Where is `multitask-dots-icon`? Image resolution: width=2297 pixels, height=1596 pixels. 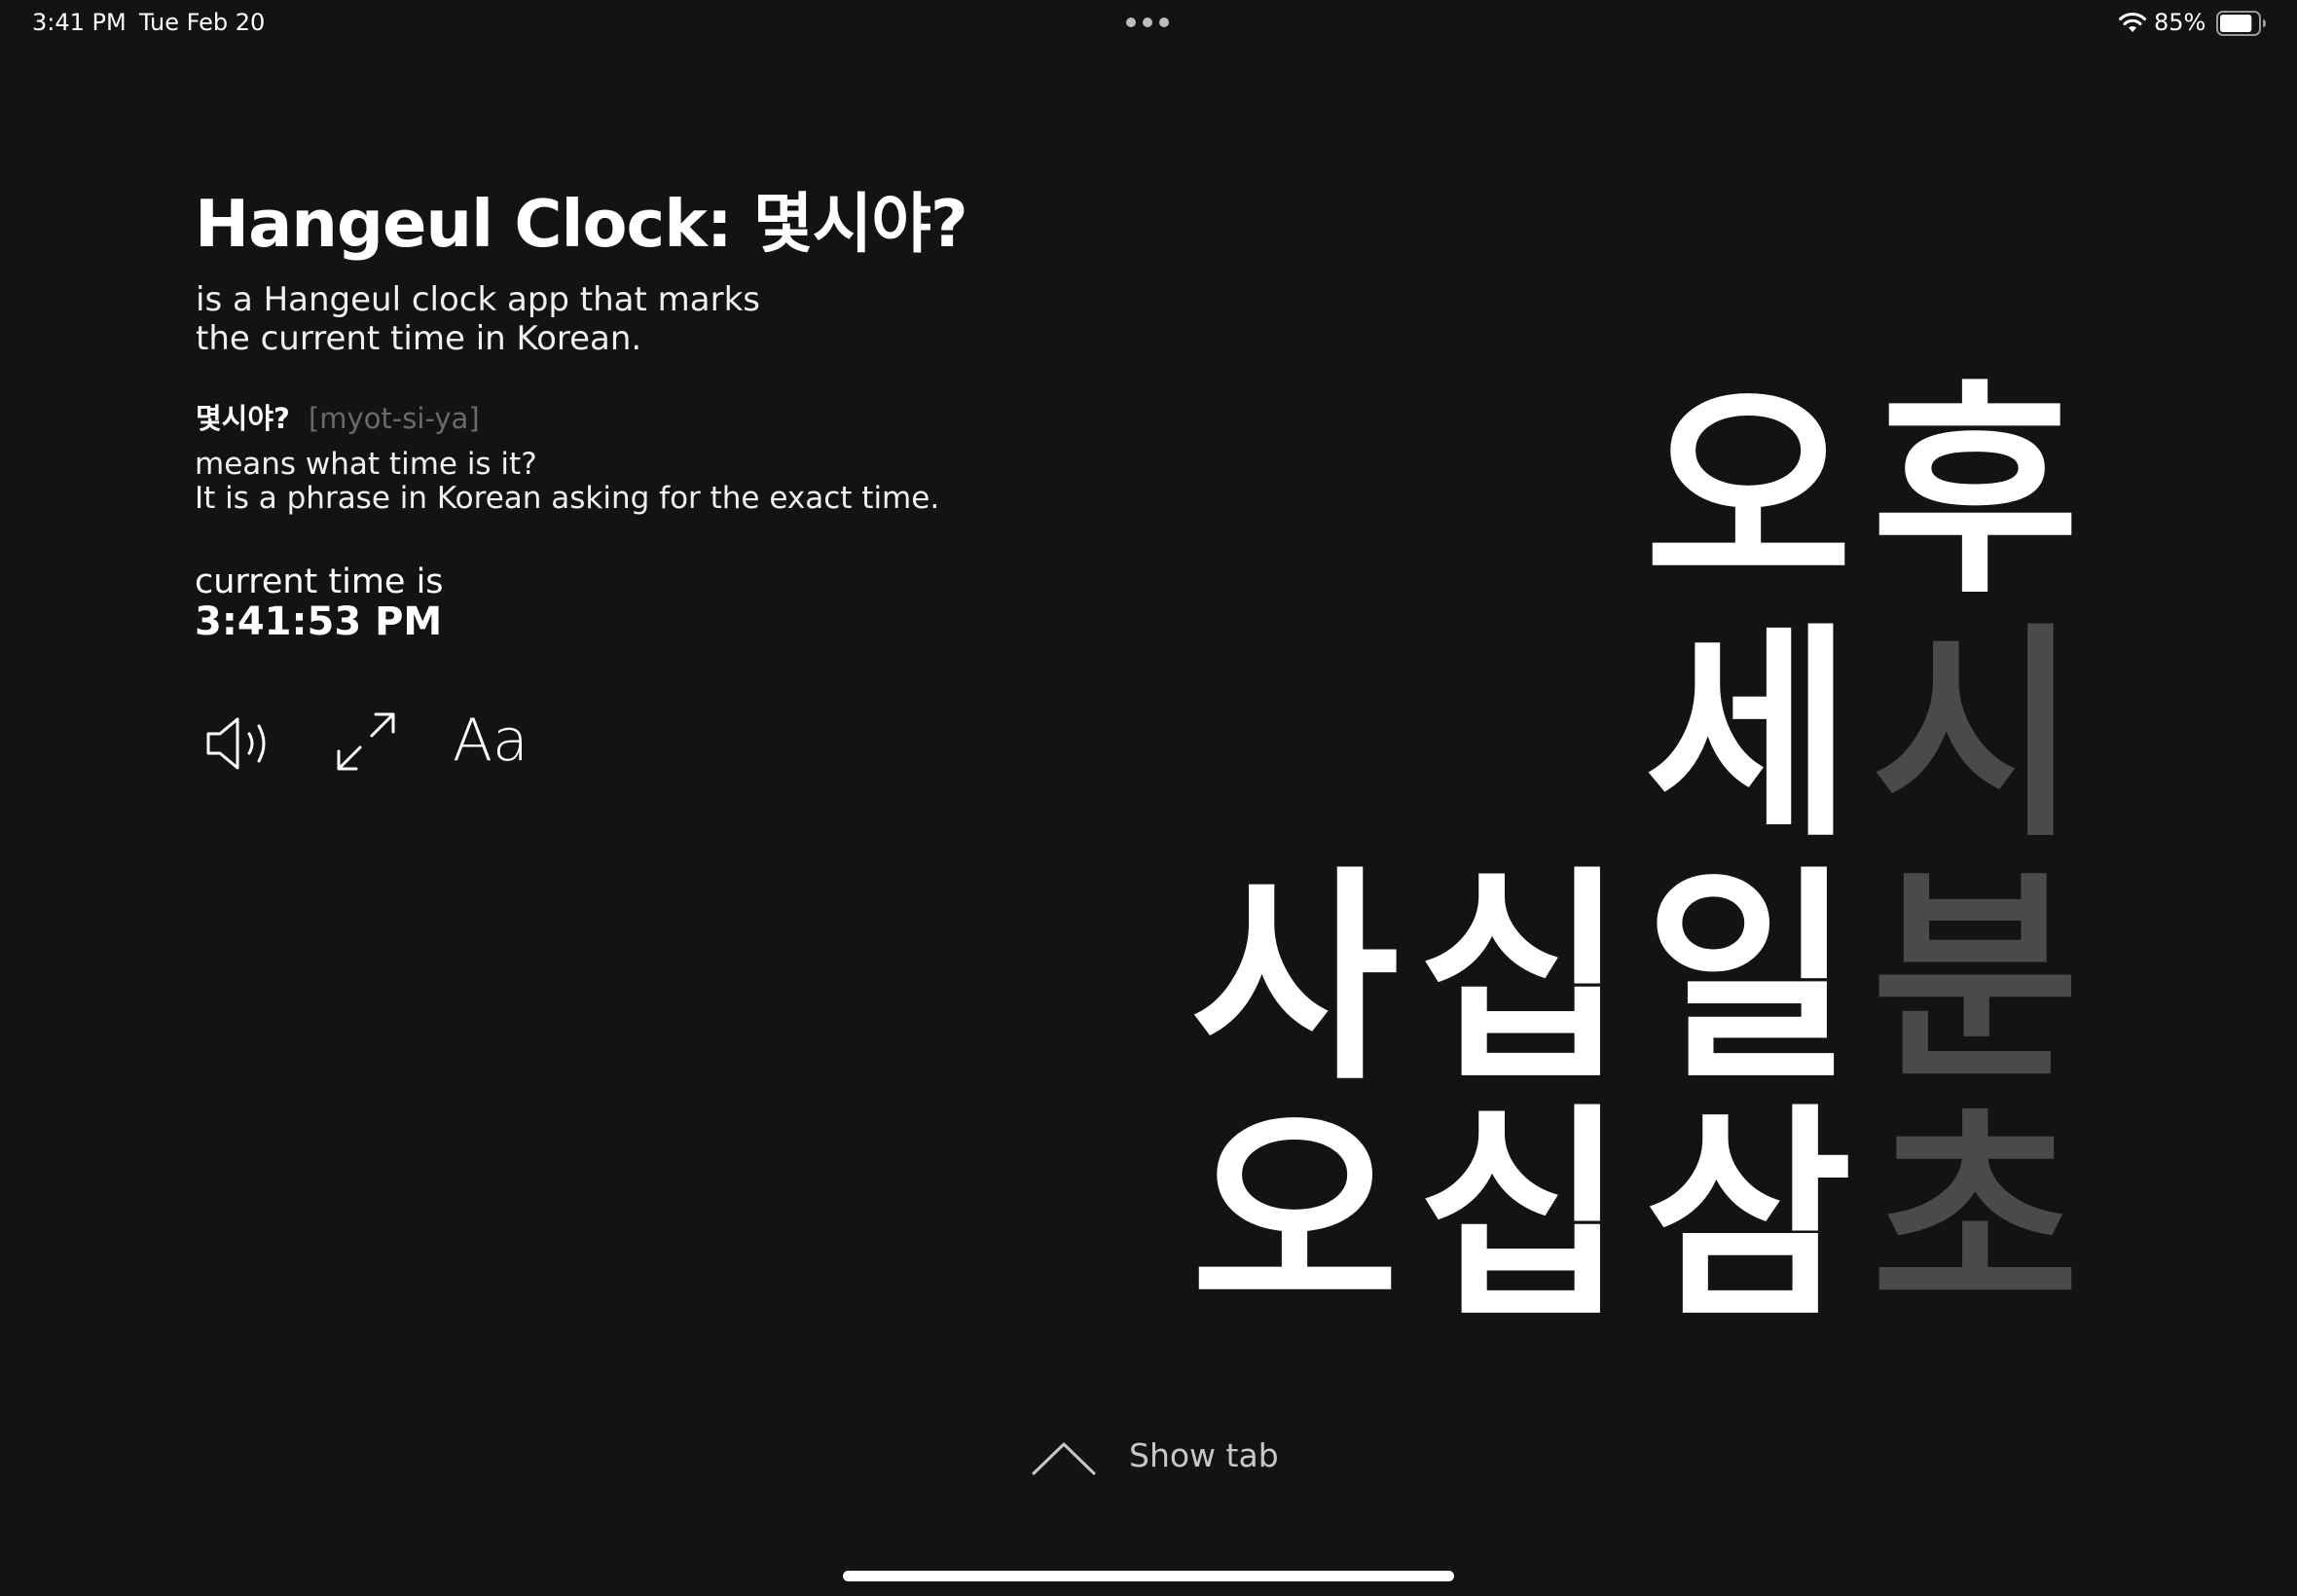
multitask-dots-icon is located at coordinates (1147, 22).